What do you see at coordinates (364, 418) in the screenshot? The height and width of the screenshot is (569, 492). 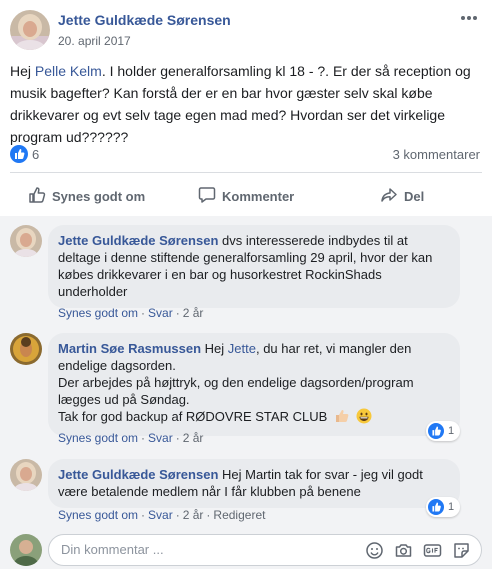 I see `grinning-emoji` at bounding box center [364, 418].